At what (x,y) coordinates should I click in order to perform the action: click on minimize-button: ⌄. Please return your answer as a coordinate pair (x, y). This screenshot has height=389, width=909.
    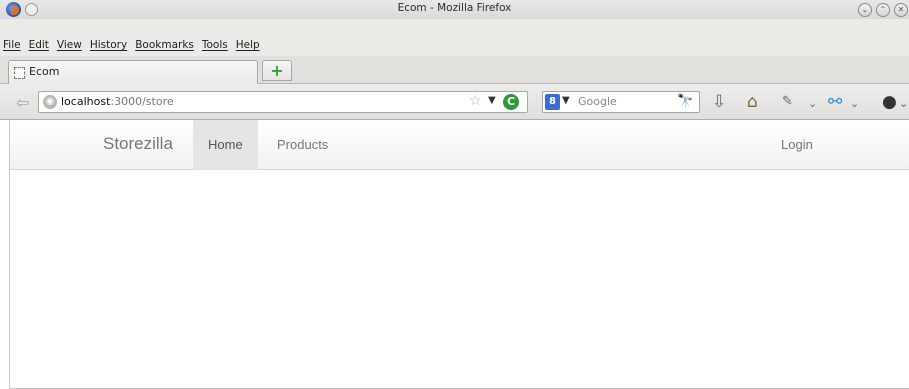
    Looking at the image, I should click on (865, 10).